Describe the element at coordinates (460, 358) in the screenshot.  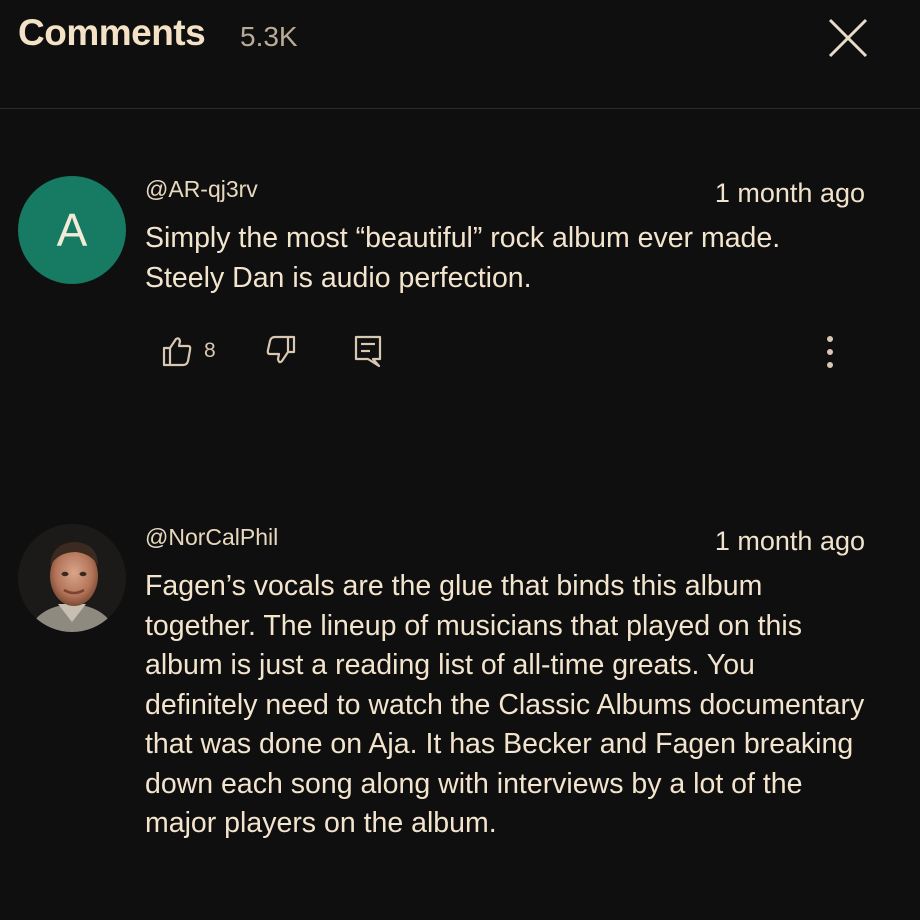
I see `comment-actions: 8` at that location.